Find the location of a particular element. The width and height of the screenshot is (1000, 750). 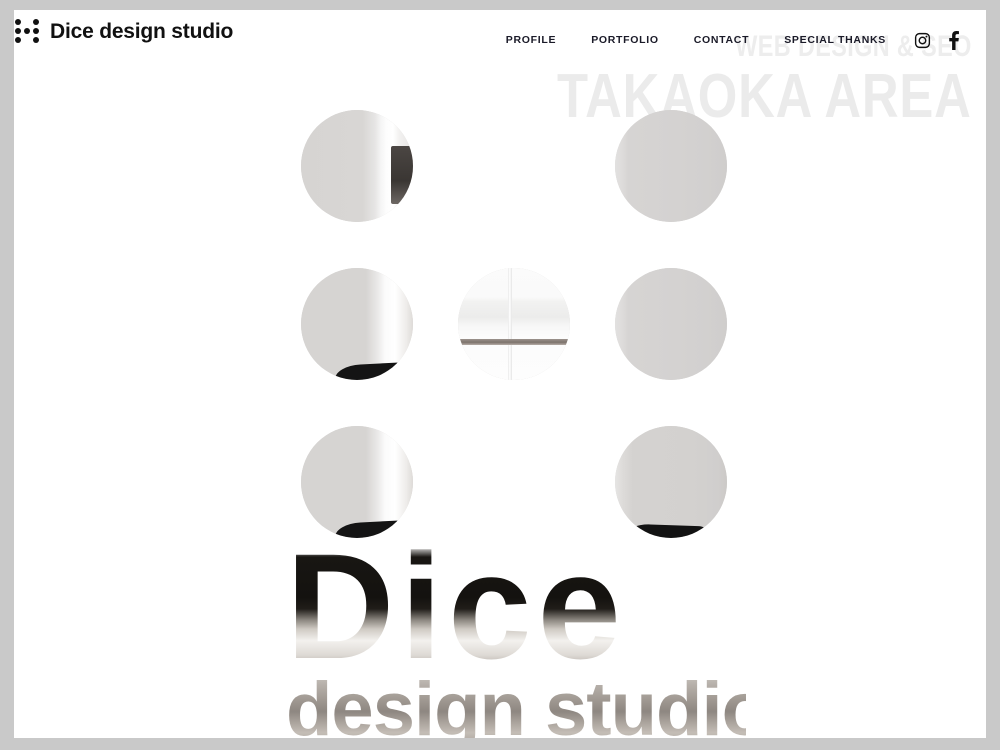

gallery-circle-top-left is located at coordinates (357, 166).